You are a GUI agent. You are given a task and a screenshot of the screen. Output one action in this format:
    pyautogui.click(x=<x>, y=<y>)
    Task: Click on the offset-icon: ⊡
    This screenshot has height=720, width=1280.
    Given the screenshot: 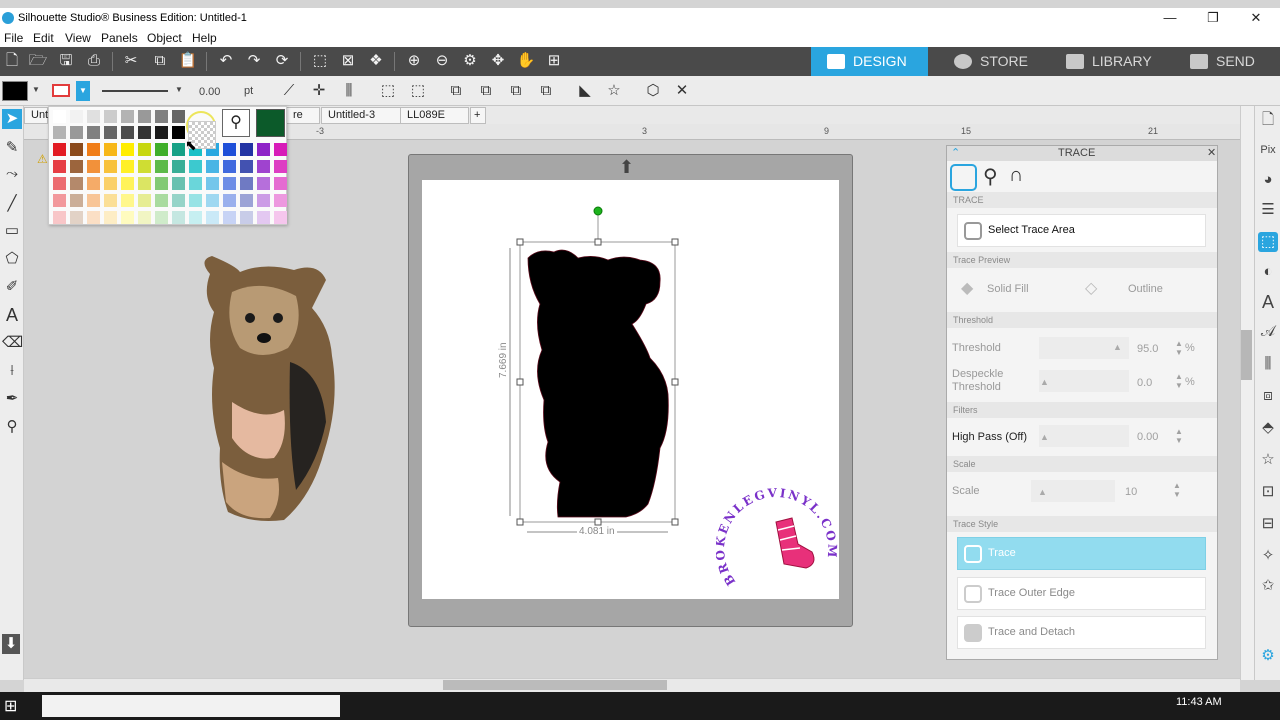 What is the action you would take?
    pyautogui.click(x=1268, y=492)
    